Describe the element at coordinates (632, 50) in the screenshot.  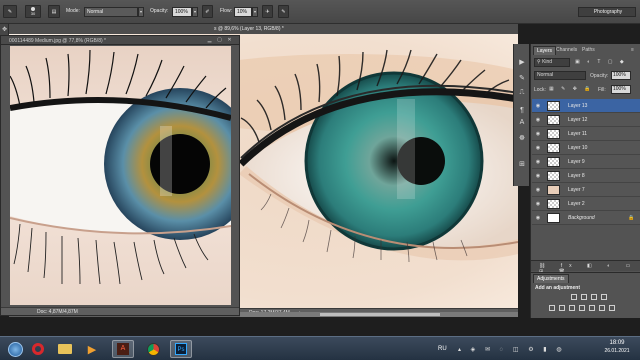
I see `panel-menu-icon: ≡` at that location.